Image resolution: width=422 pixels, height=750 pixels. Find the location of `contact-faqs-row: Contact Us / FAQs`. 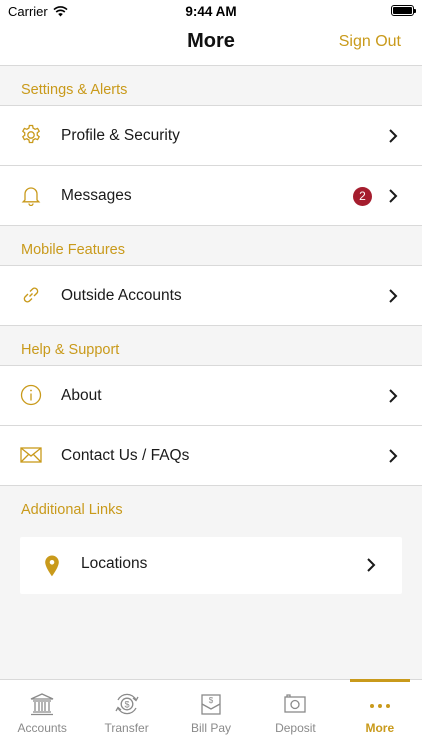

contact-faqs-row: Contact Us / FAQs is located at coordinates (211, 456).